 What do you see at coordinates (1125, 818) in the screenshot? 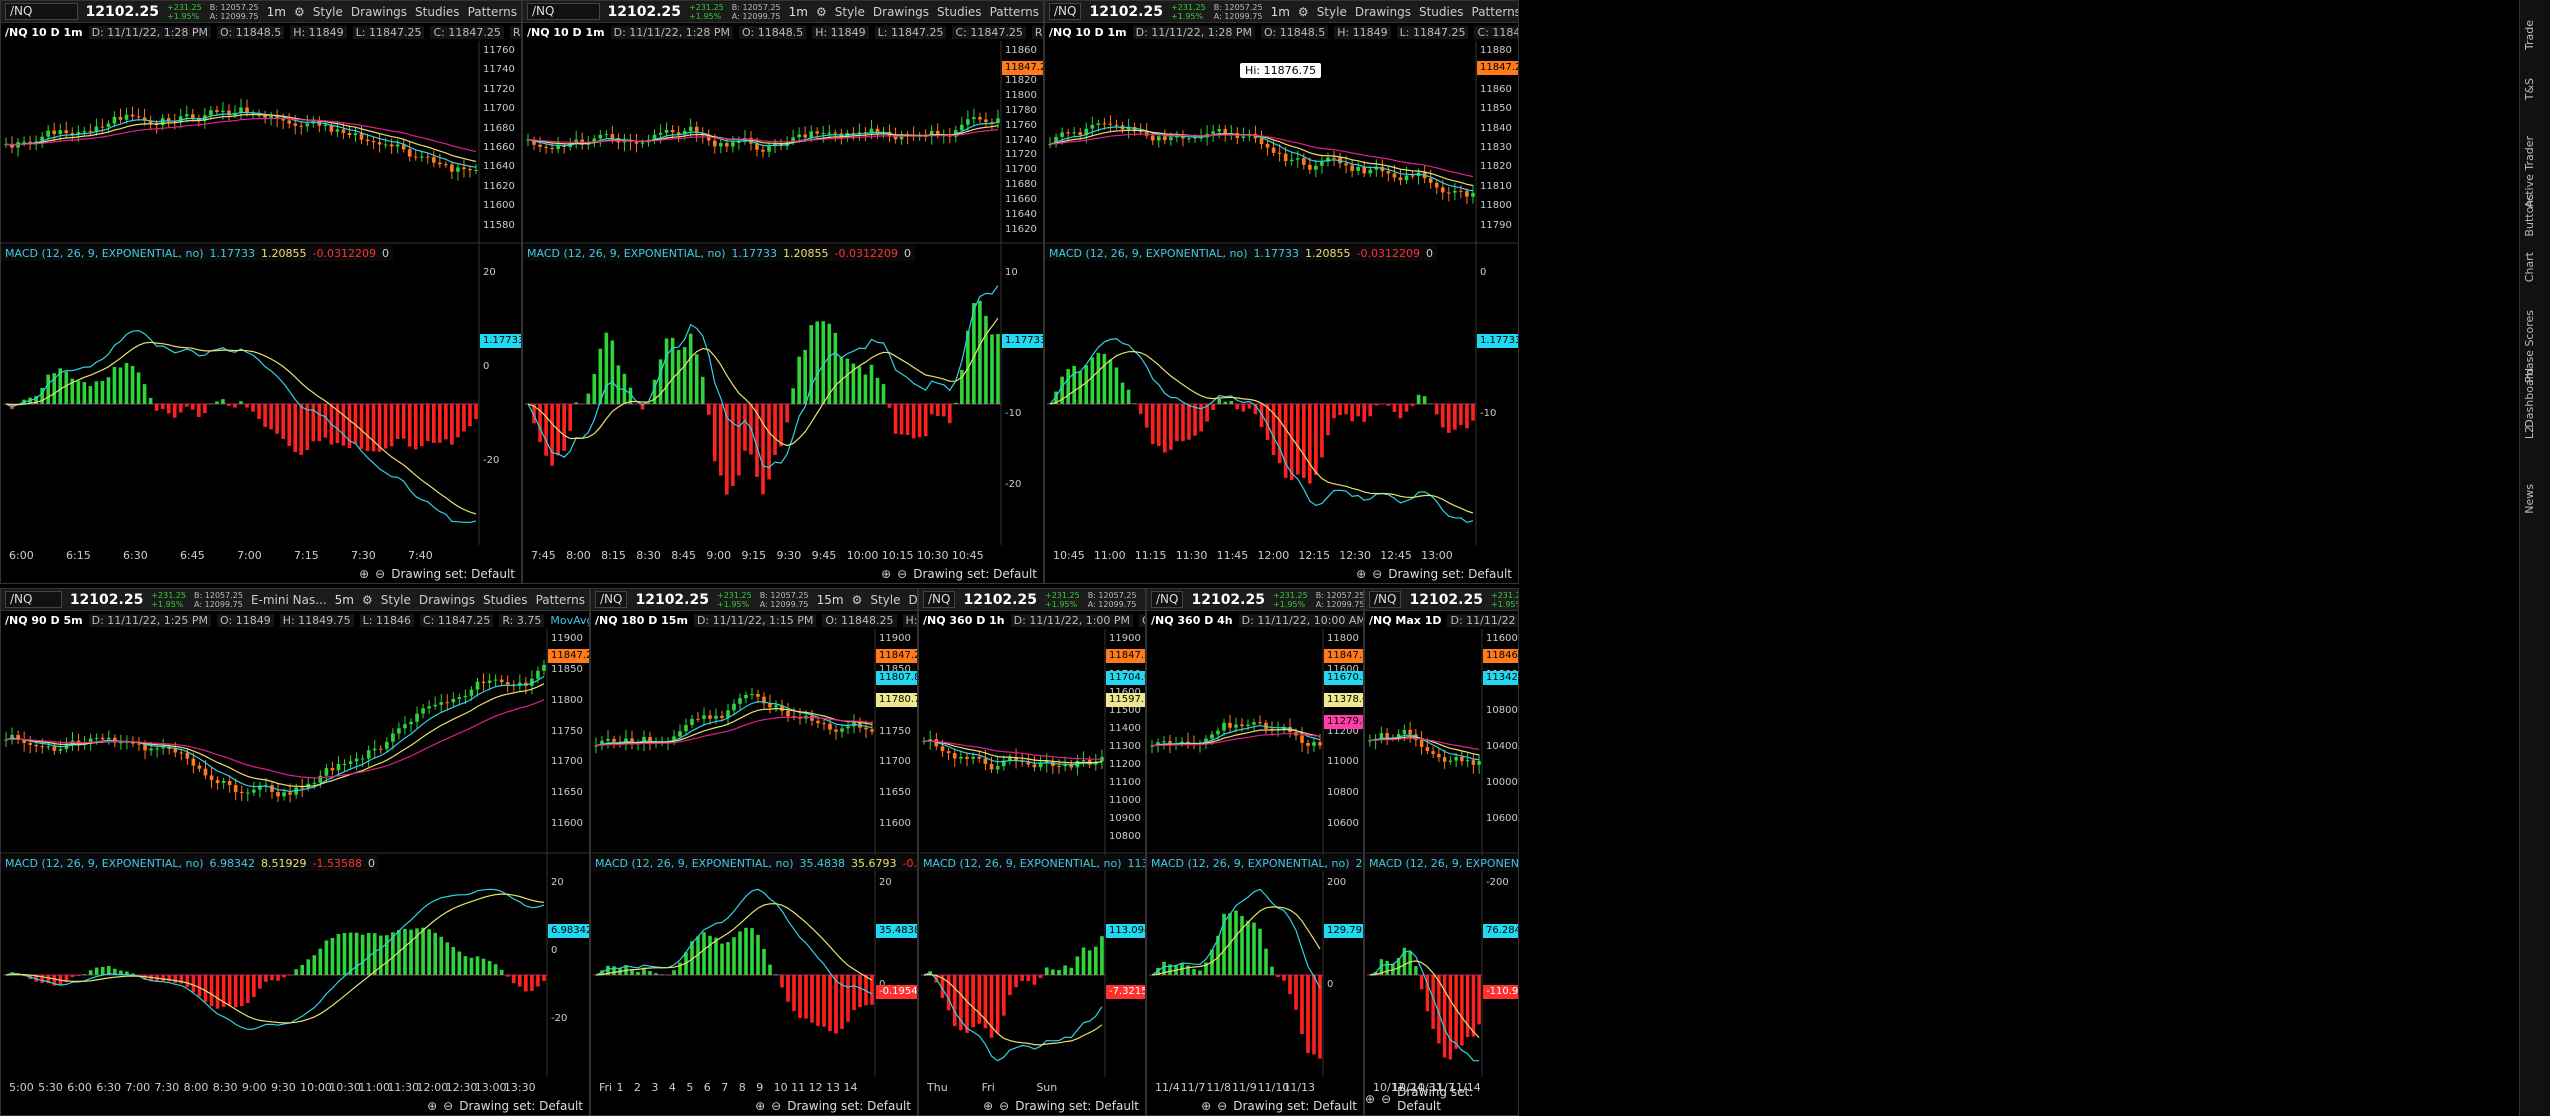
I see `price-axis-label: 10900` at bounding box center [1125, 818].